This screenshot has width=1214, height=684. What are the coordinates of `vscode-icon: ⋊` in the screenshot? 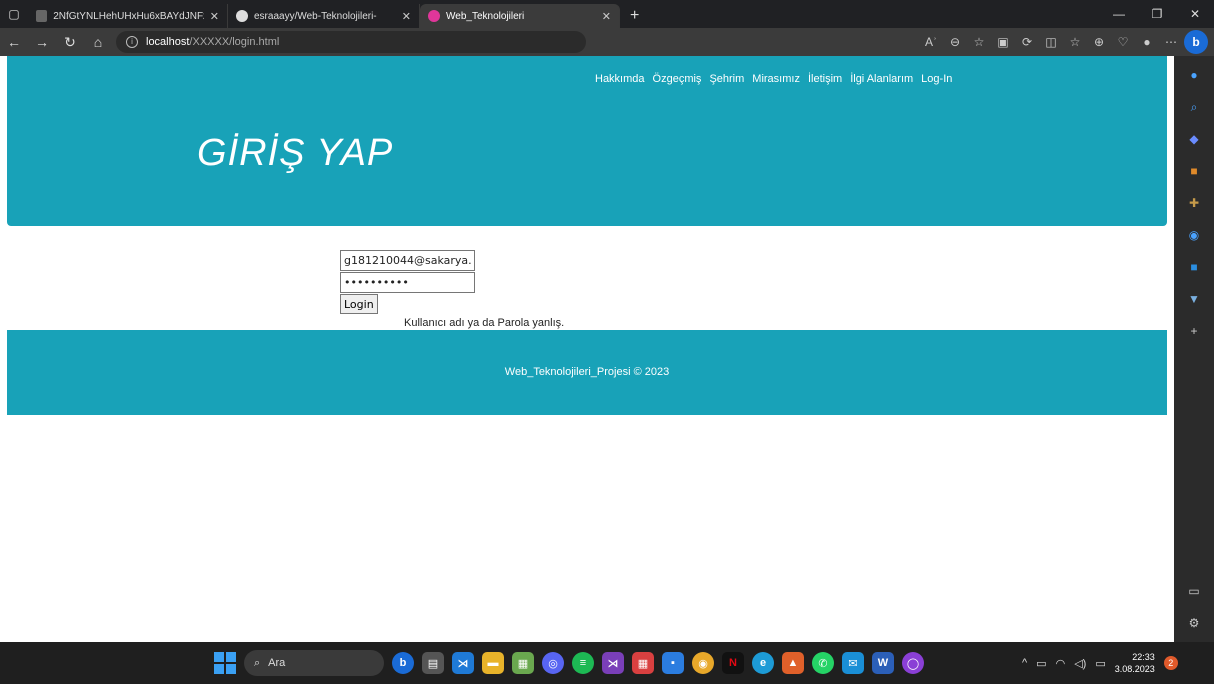 It's located at (463, 663).